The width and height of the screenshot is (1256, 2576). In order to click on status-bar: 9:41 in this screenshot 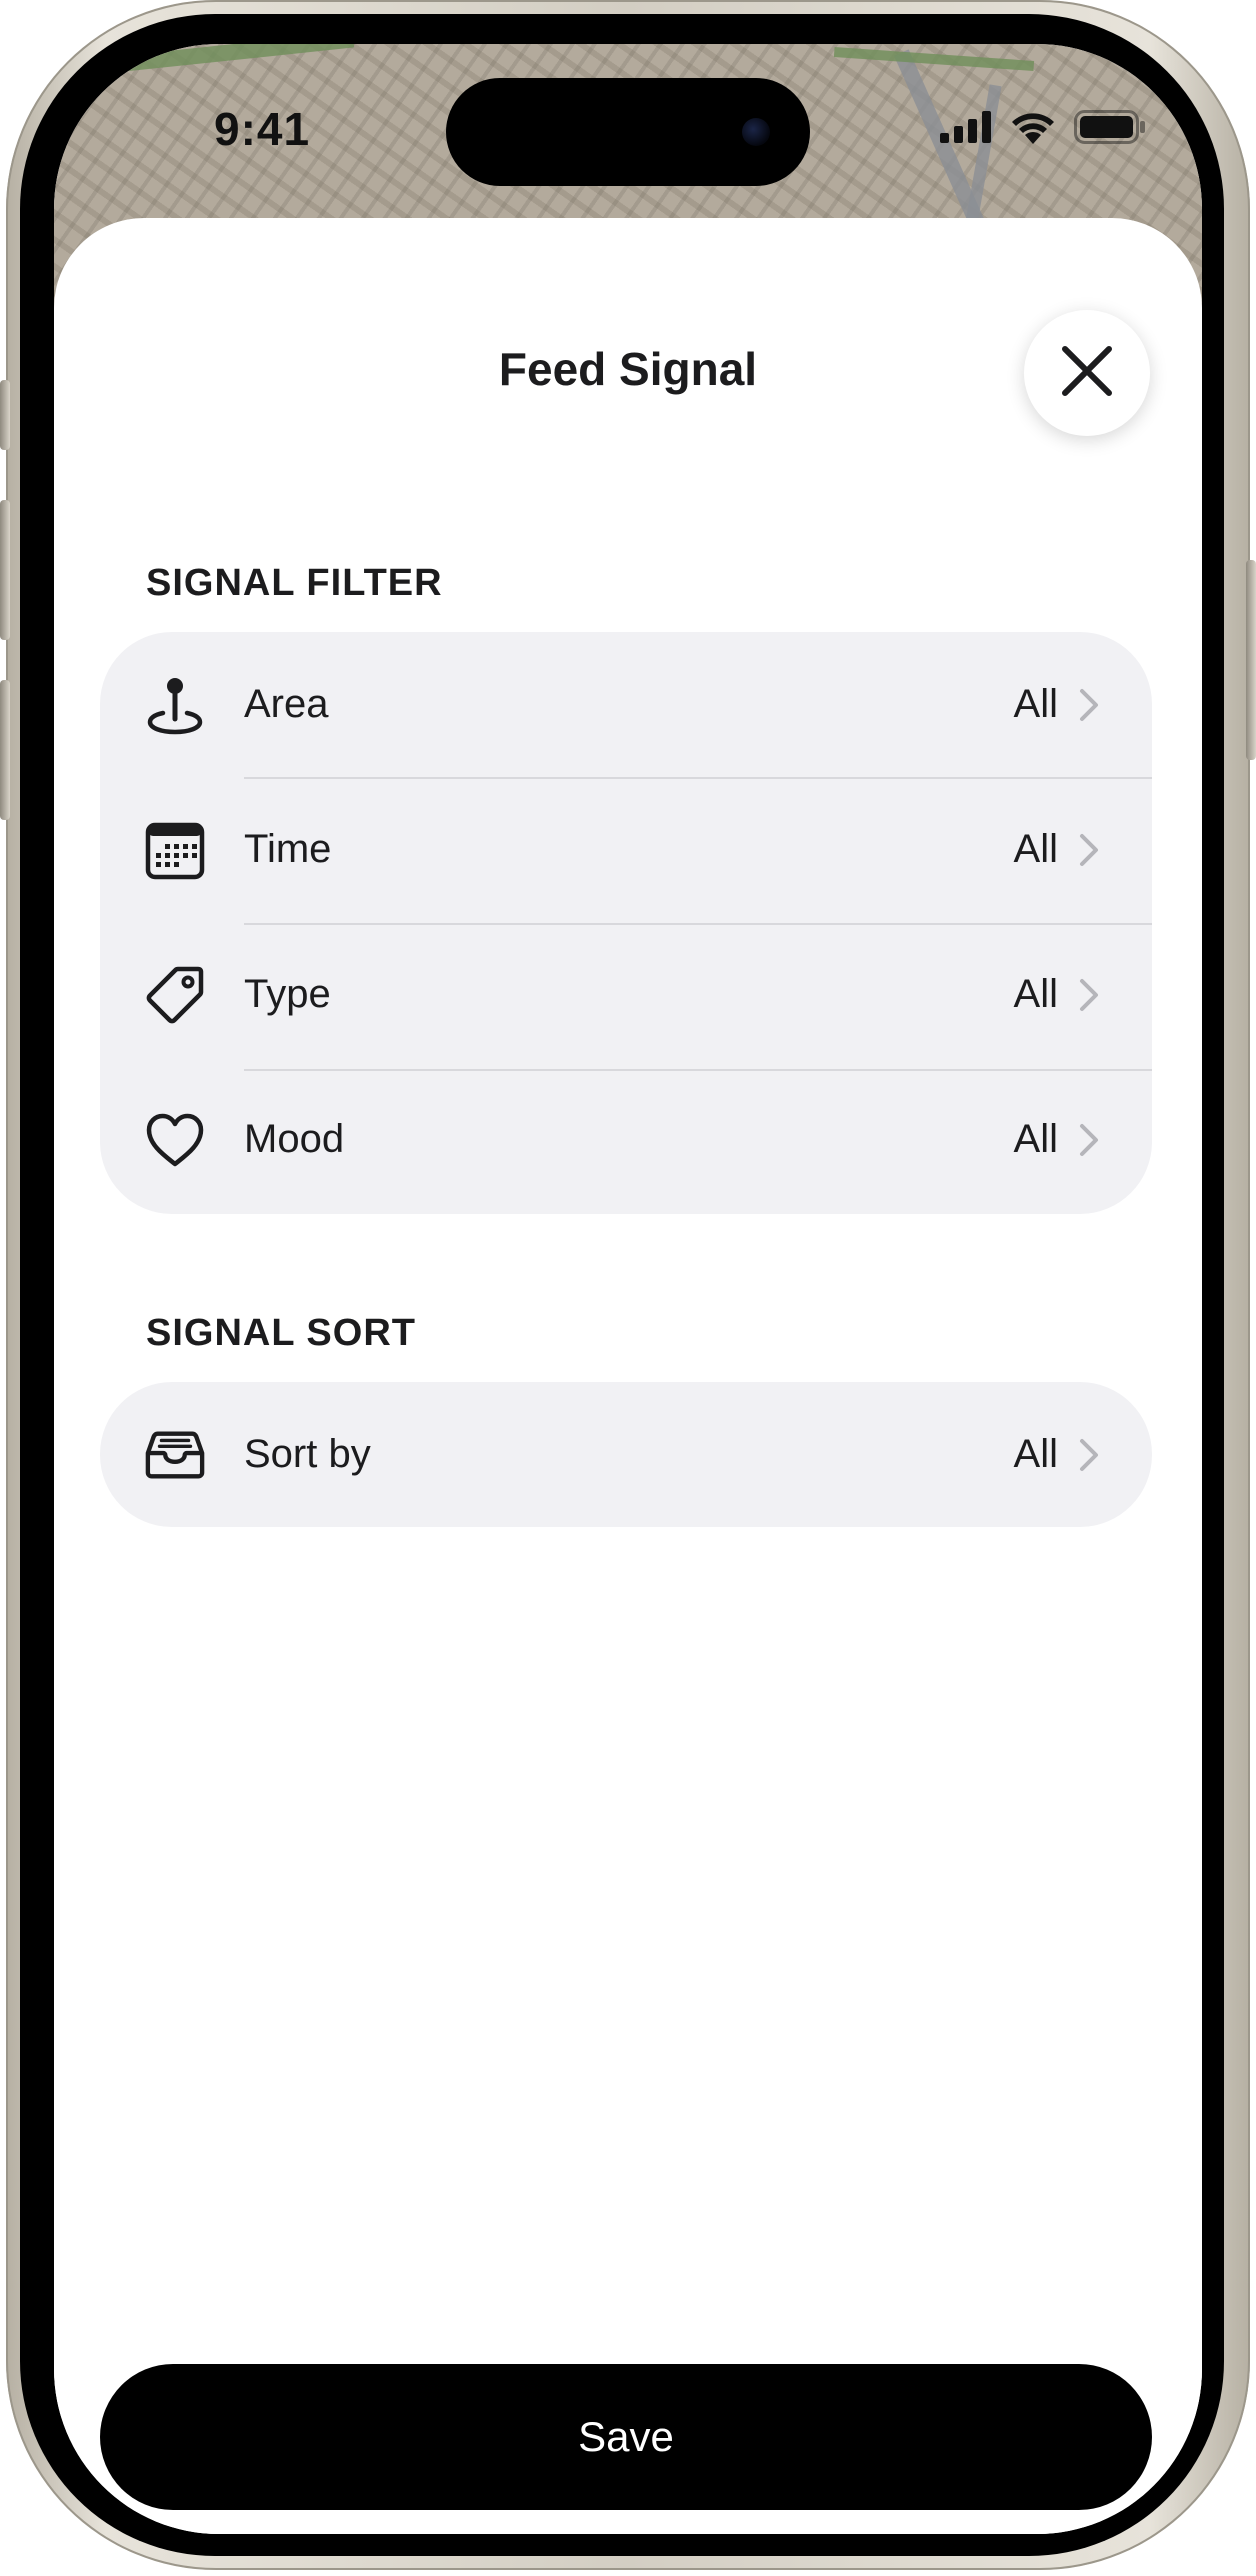, I will do `click(628, 119)`.